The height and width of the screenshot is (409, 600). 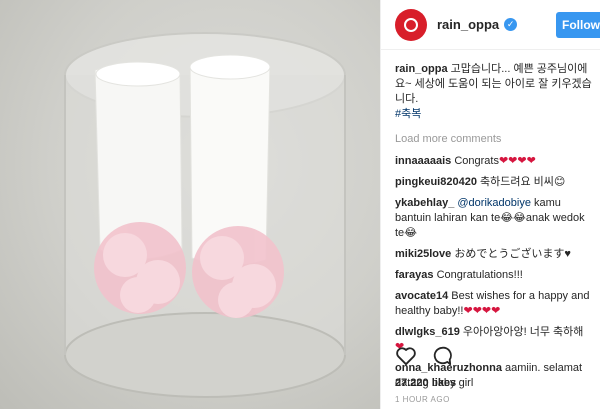 I want to click on comment-item: miki25love おめでとうございます♥, so click(x=493, y=254).